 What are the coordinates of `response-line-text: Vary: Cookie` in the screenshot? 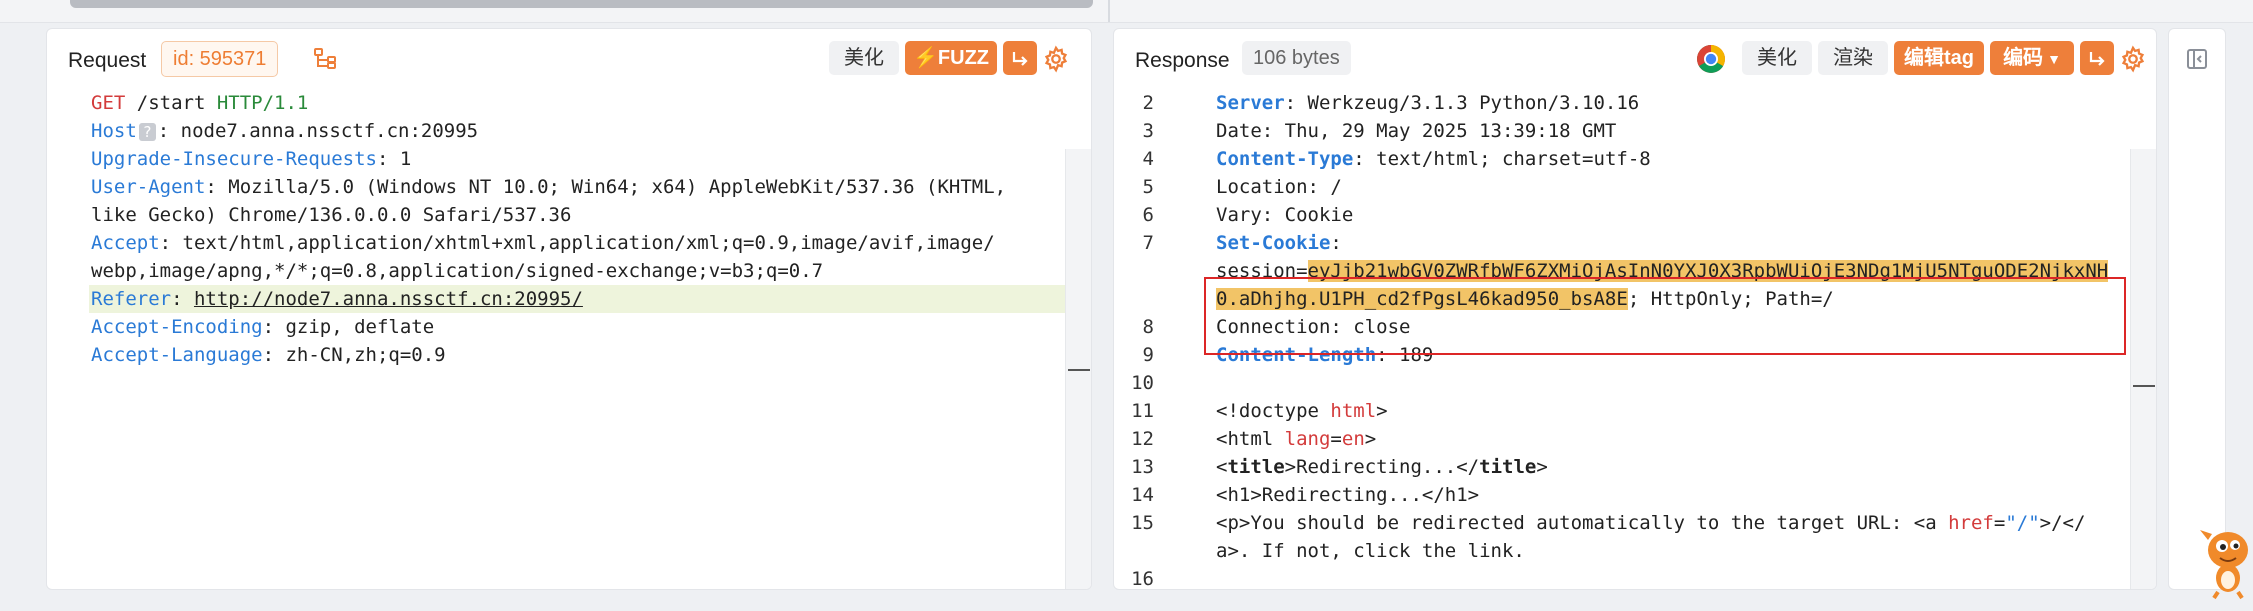 It's located at (1284, 215).